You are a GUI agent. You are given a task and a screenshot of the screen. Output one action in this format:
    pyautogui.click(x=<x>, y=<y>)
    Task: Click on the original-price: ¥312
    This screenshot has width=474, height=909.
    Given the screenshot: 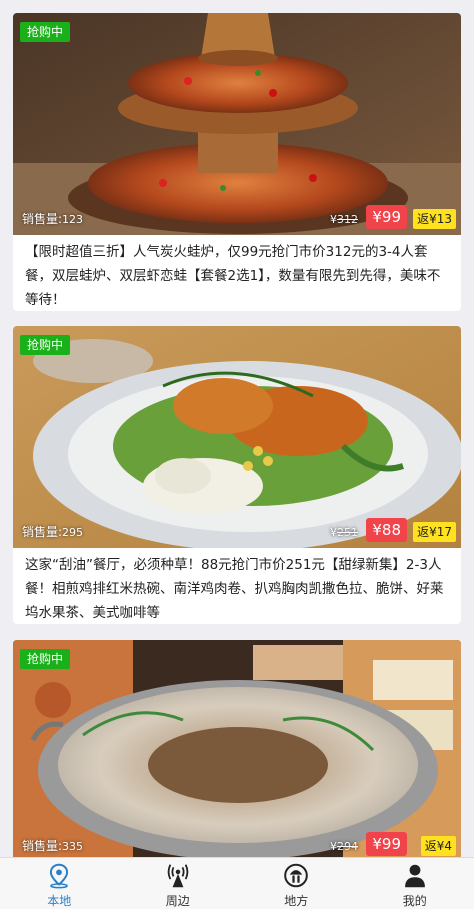 What is the action you would take?
    pyautogui.click(x=344, y=219)
    